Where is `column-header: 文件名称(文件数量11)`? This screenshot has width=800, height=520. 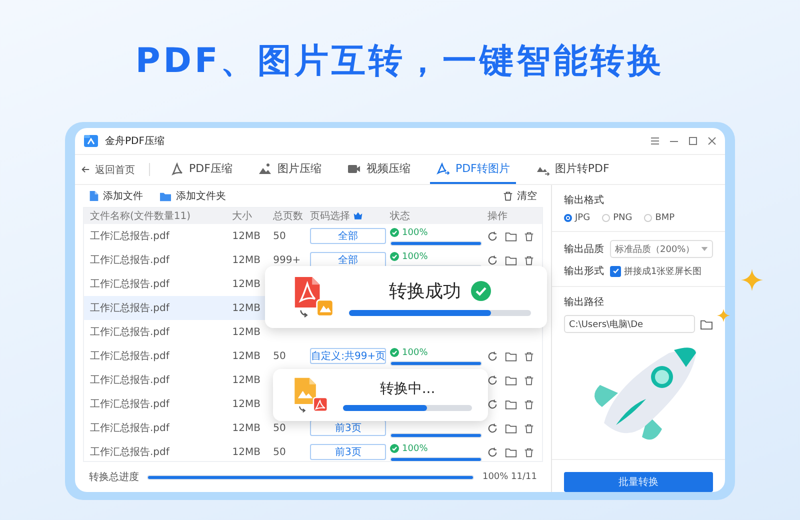
column-header: 文件名称(文件数量11) is located at coordinates (140, 216).